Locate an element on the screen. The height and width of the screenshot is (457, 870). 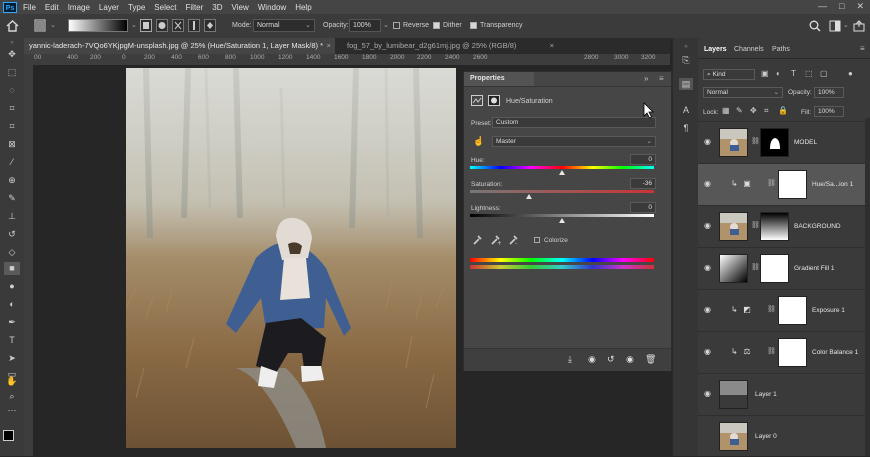
move-tool-icon: ✥ is located at coordinates (12, 54).